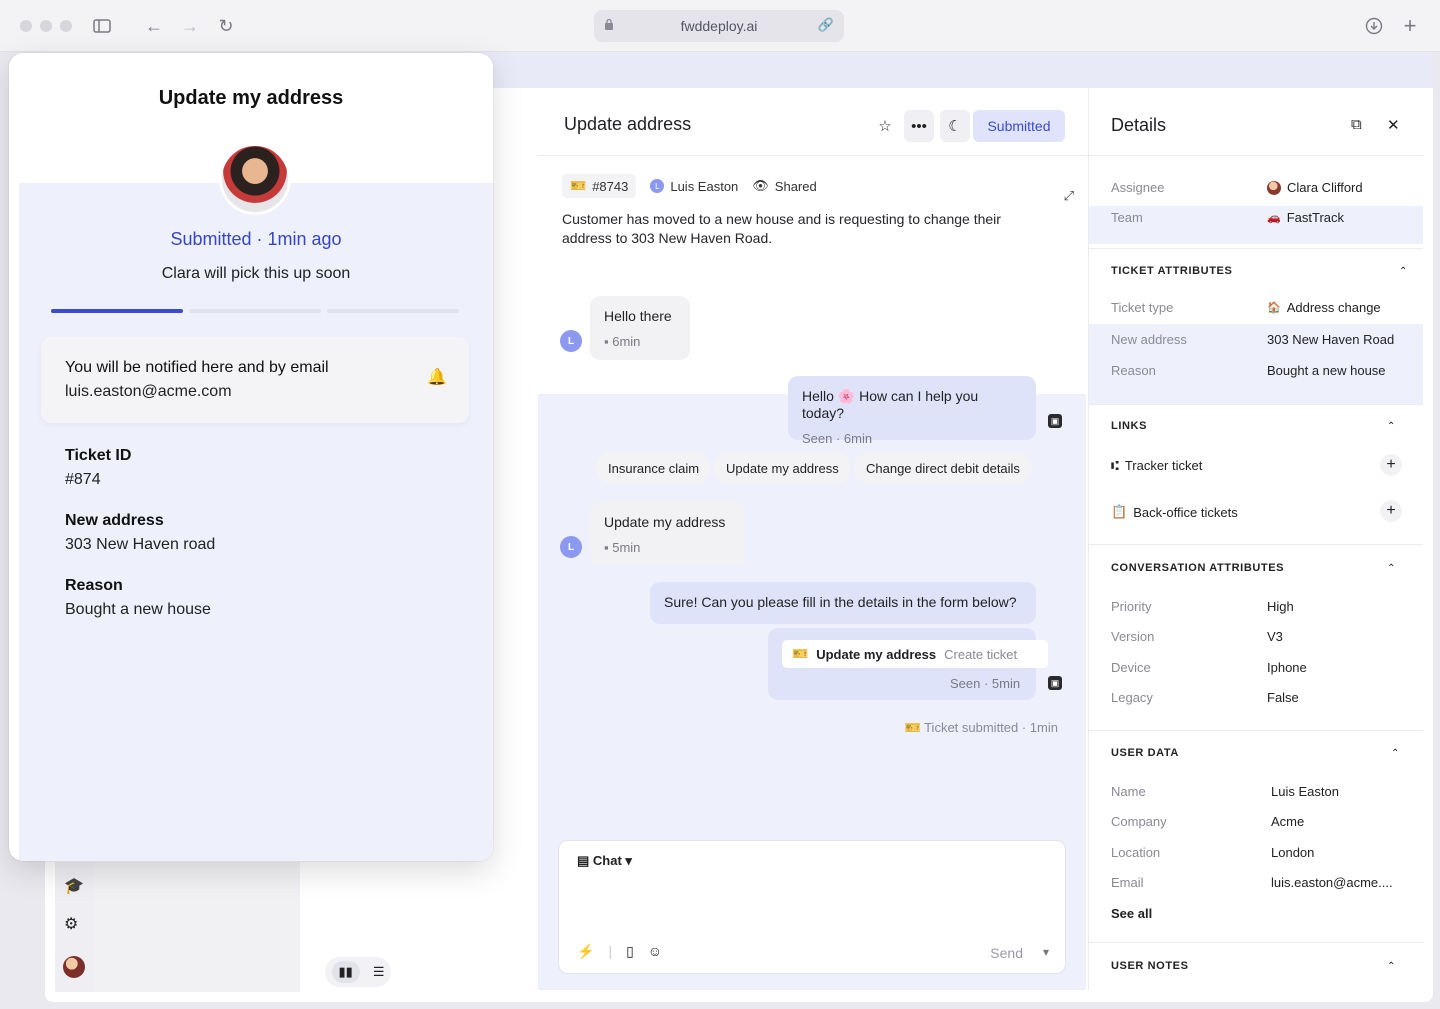 The height and width of the screenshot is (1009, 1440). I want to click on forward-arrow-icon: →, so click(190, 26).